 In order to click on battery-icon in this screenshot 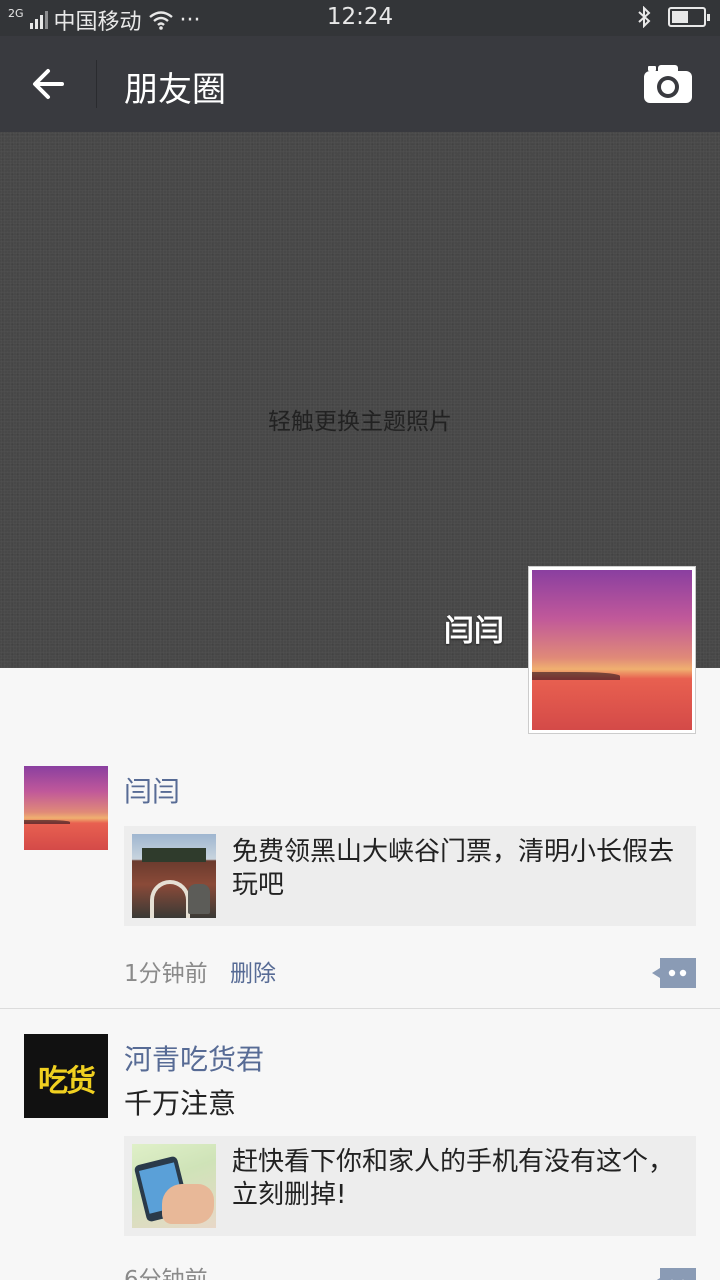, I will do `click(689, 17)`.